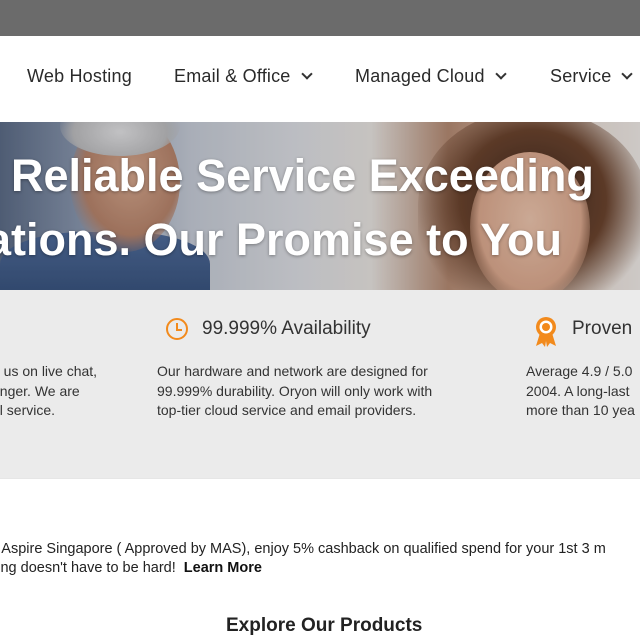 The image size is (640, 640). What do you see at coordinates (88, 568) in the screenshot?
I see `promo-text: king doesn't have to be hard!` at bounding box center [88, 568].